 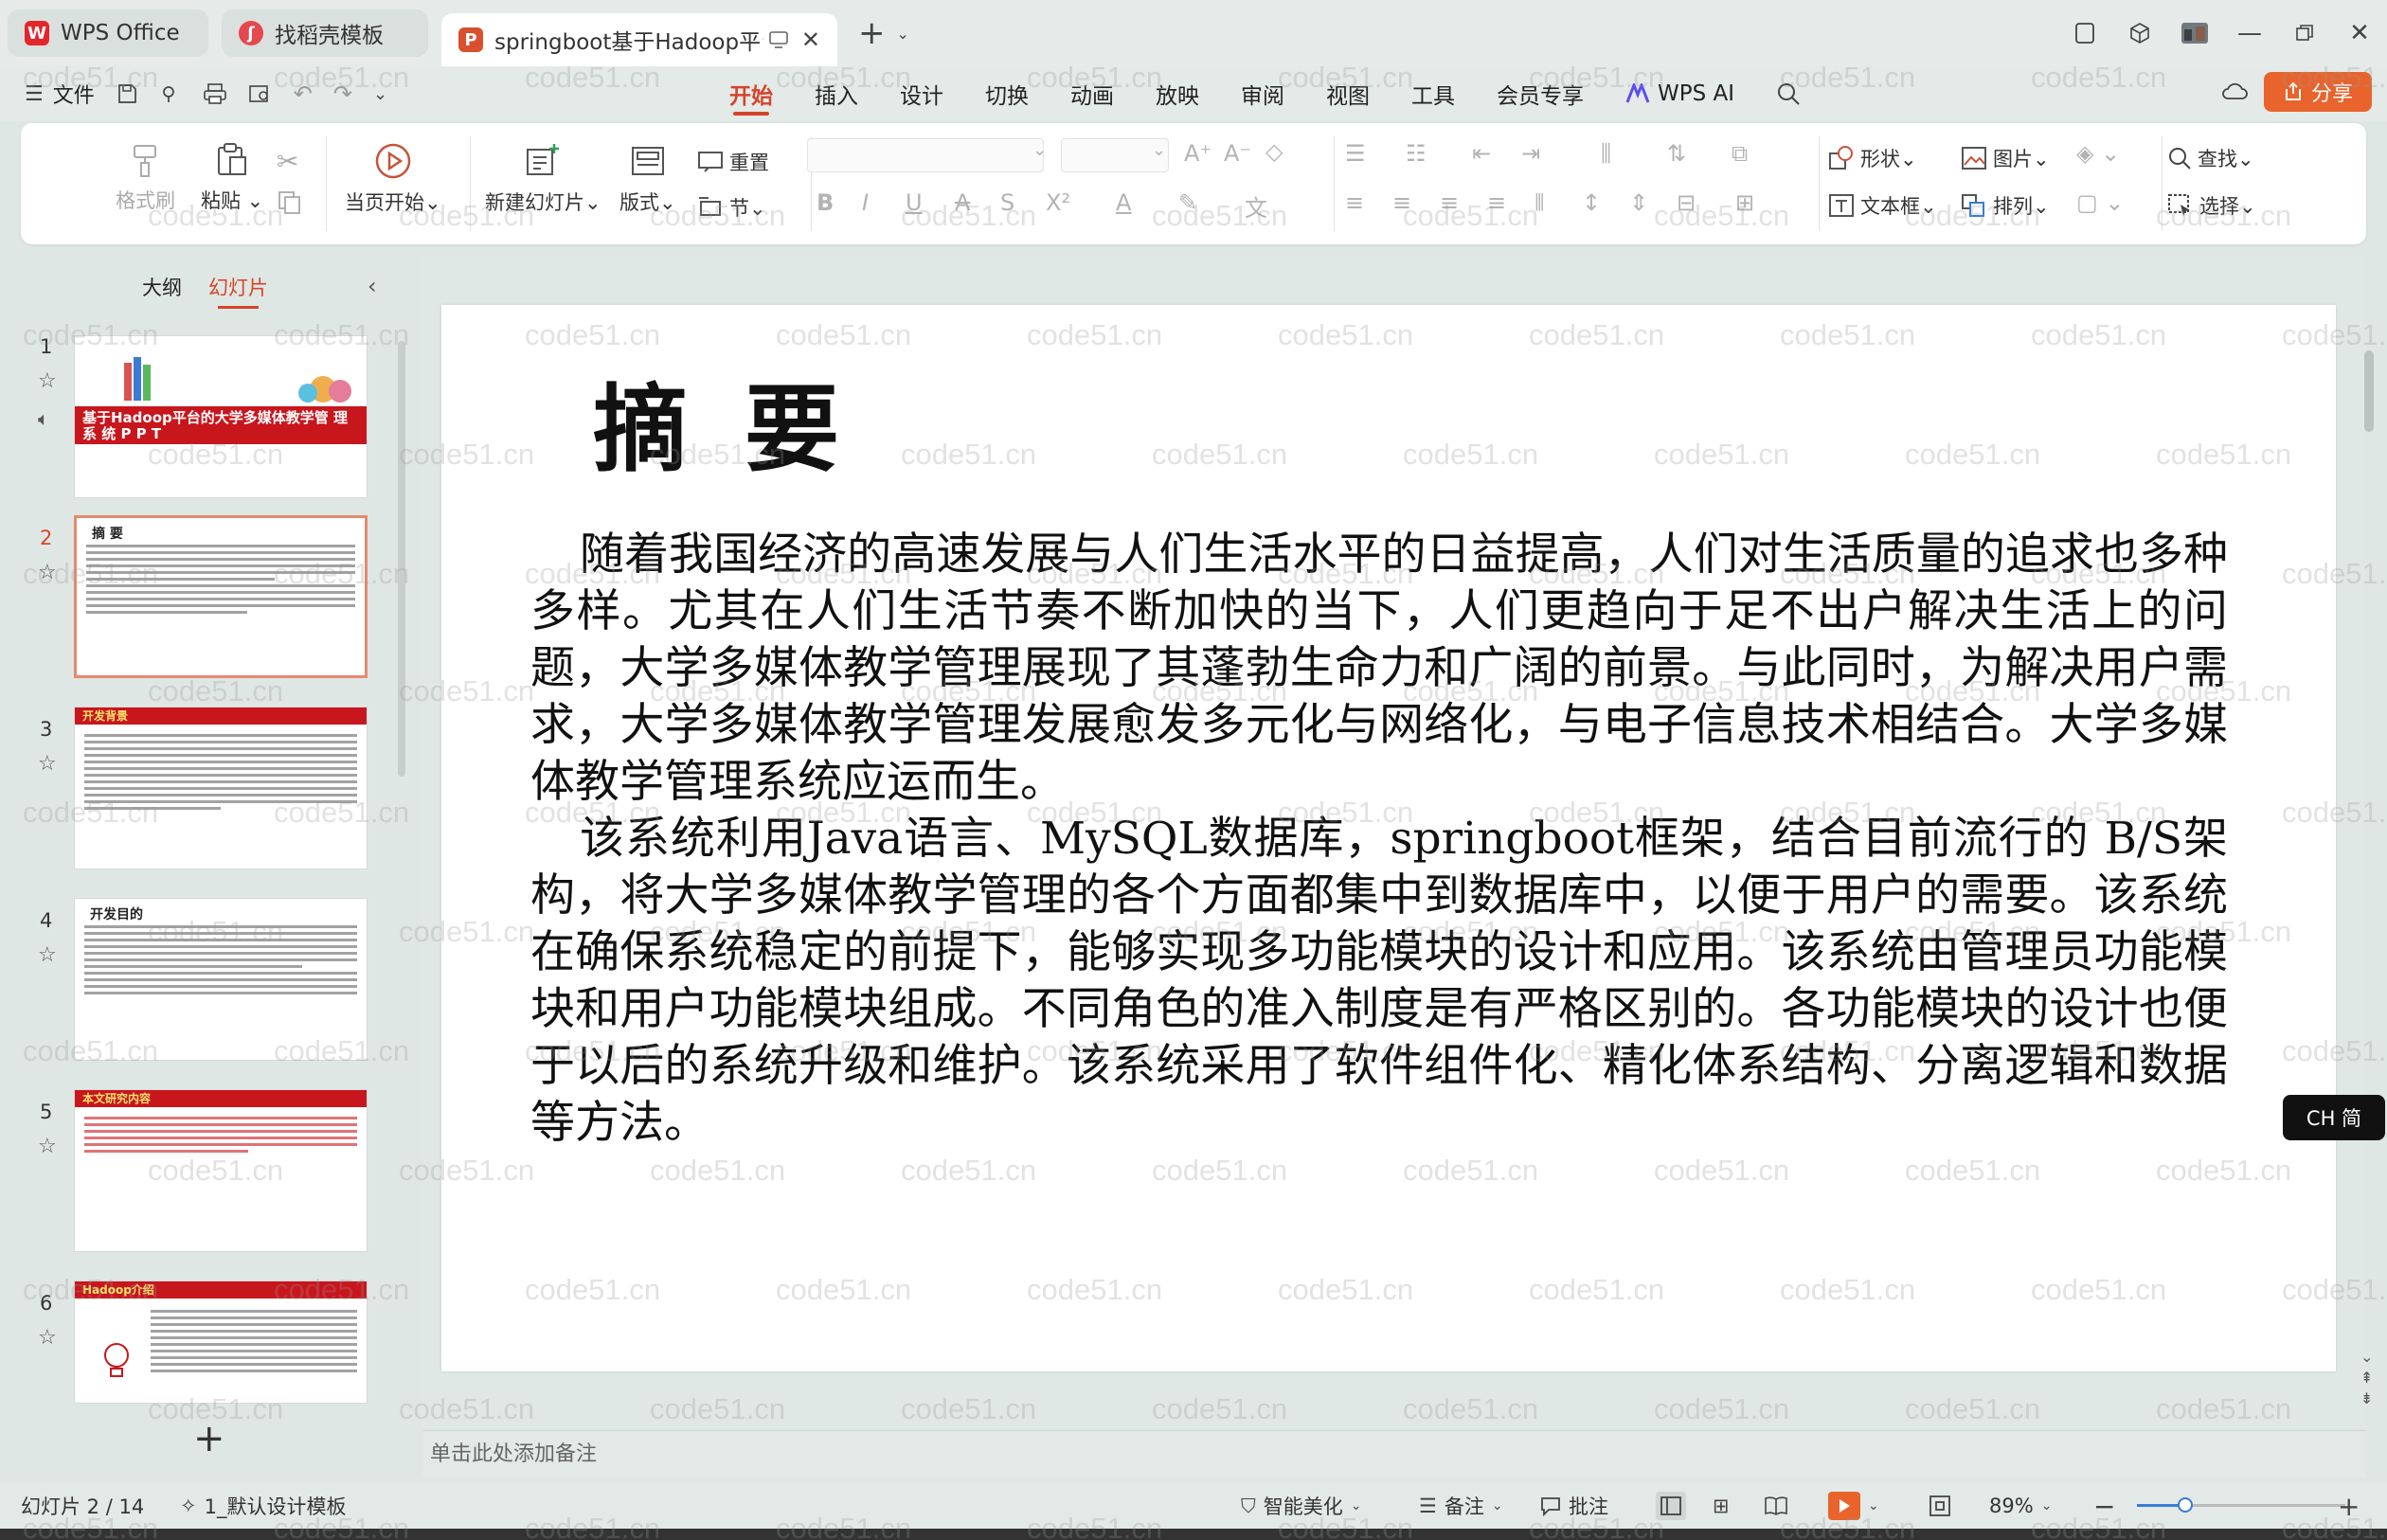 I want to click on eraser-icon: ◇, so click(x=1274, y=151).